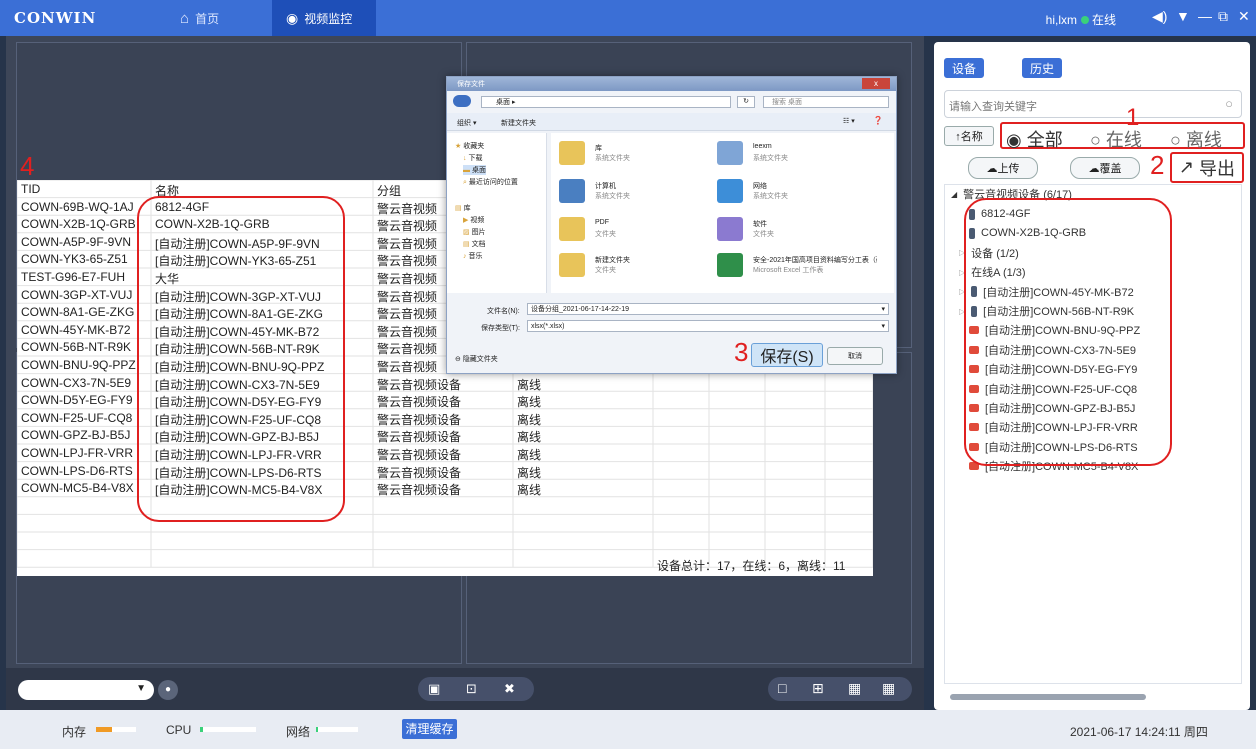  What do you see at coordinates (1048, 697) in the screenshot?
I see `tree-scrollbar` at bounding box center [1048, 697].